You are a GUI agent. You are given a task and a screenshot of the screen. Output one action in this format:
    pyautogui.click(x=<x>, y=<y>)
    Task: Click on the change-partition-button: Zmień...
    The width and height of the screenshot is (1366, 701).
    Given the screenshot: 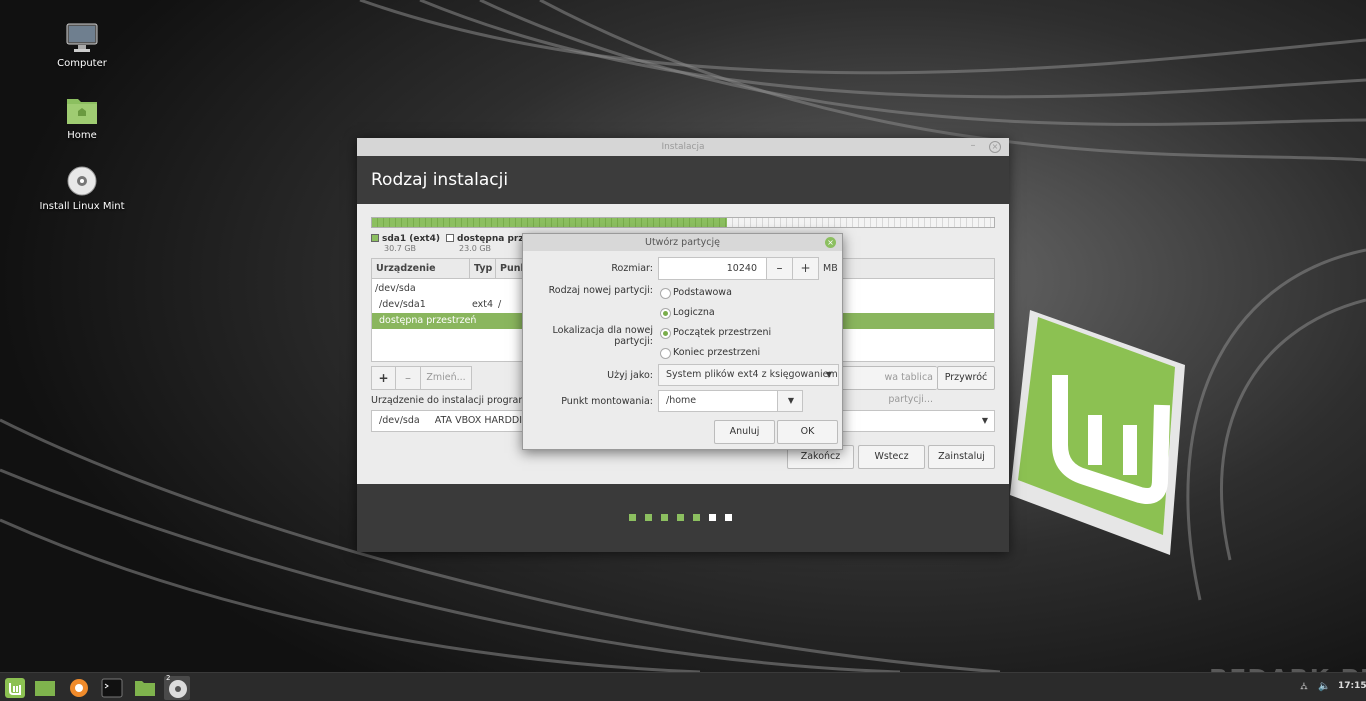 What is the action you would take?
    pyautogui.click(x=446, y=378)
    